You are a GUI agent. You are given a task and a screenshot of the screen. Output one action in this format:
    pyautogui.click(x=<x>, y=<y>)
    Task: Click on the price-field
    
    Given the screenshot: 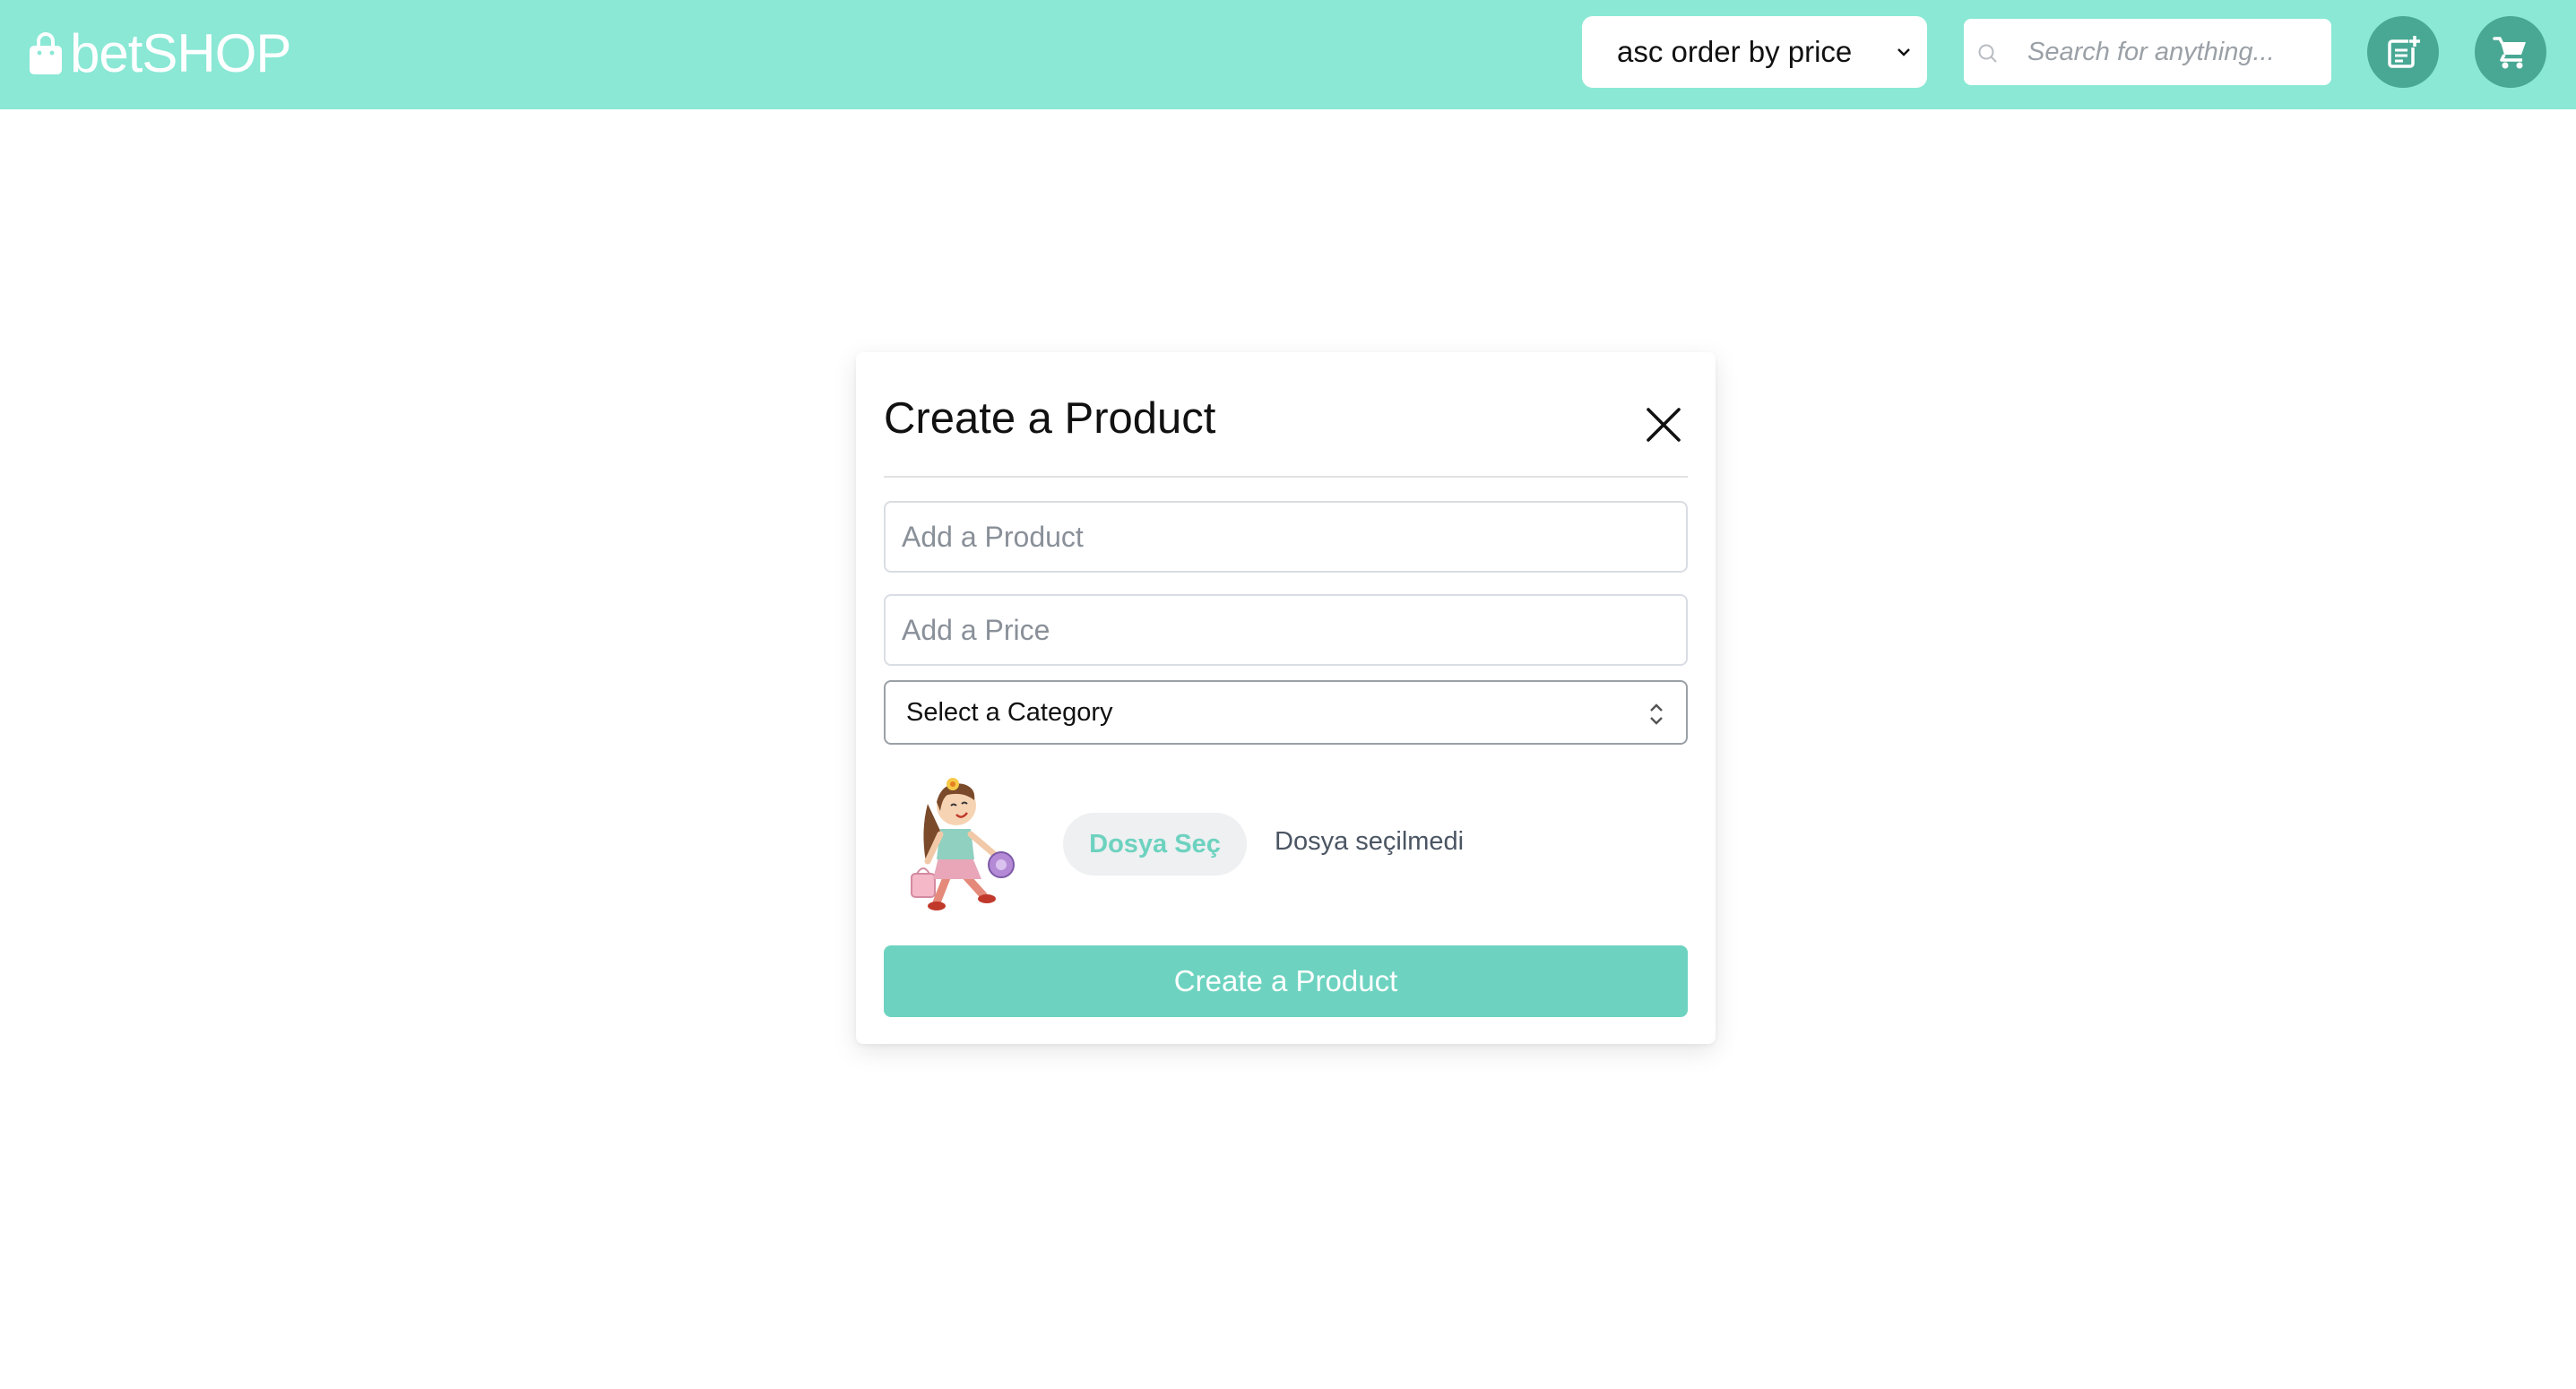 What is the action you would take?
    pyautogui.click(x=1286, y=630)
    